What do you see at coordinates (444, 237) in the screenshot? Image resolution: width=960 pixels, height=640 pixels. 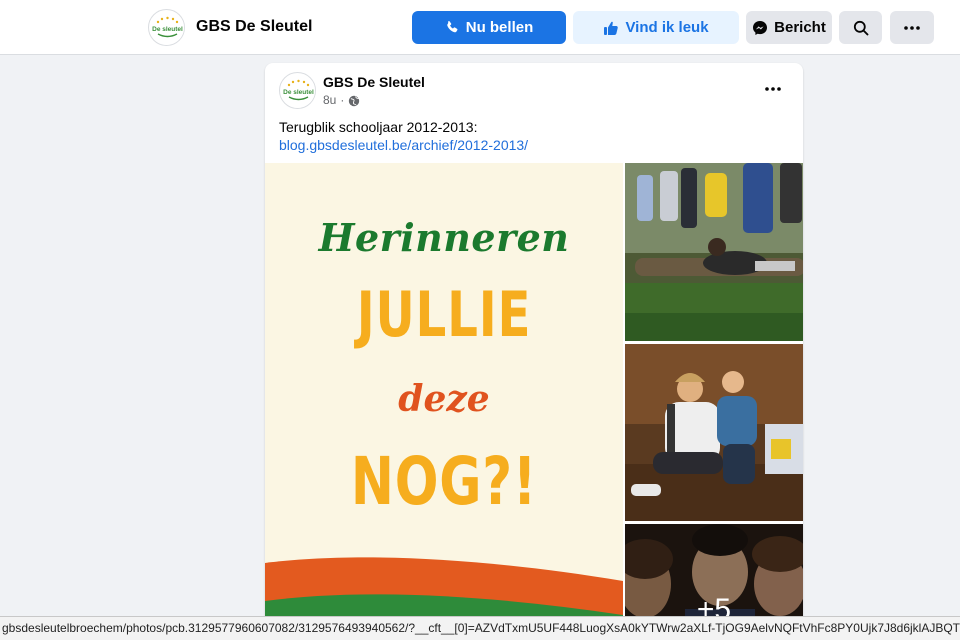 I see `headline-line-1: Herinneren` at bounding box center [444, 237].